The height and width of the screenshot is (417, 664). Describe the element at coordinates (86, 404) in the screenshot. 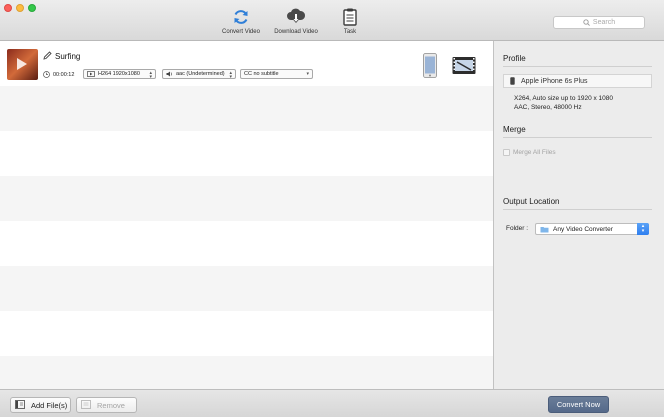

I see `remove-file-icon` at that location.